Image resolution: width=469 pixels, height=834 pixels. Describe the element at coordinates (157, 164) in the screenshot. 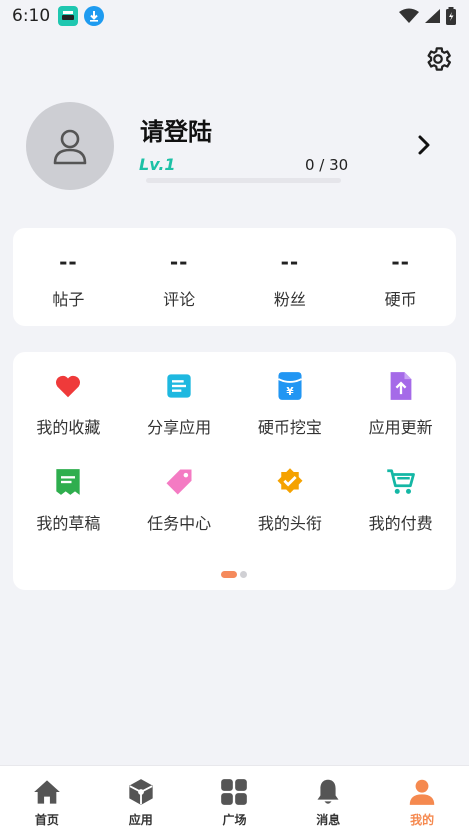

I see `level-badge: Lv.1` at that location.